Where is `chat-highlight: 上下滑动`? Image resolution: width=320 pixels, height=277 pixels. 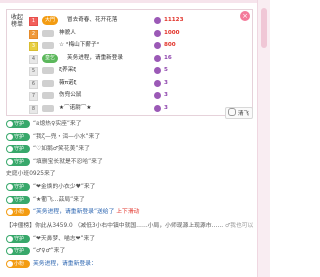
chat-highlight: 上下滑动 is located at coordinates (128, 212).